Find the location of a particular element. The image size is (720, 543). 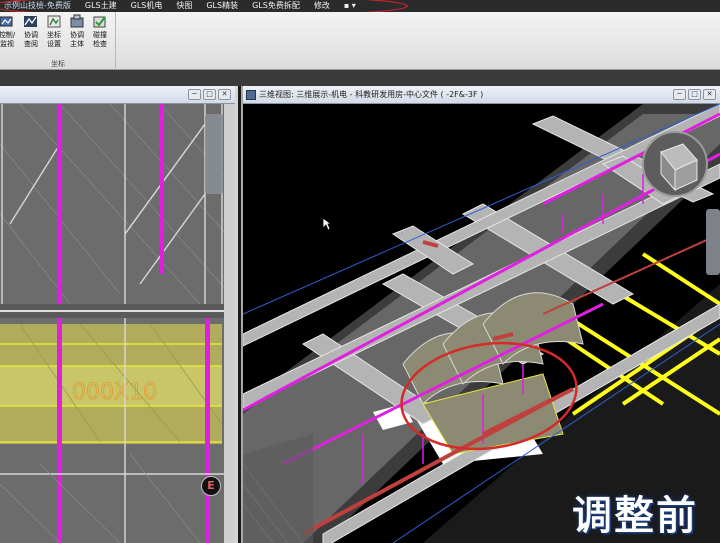

monitor-button-label: 控制/ 监视 is located at coordinates (8, 39).